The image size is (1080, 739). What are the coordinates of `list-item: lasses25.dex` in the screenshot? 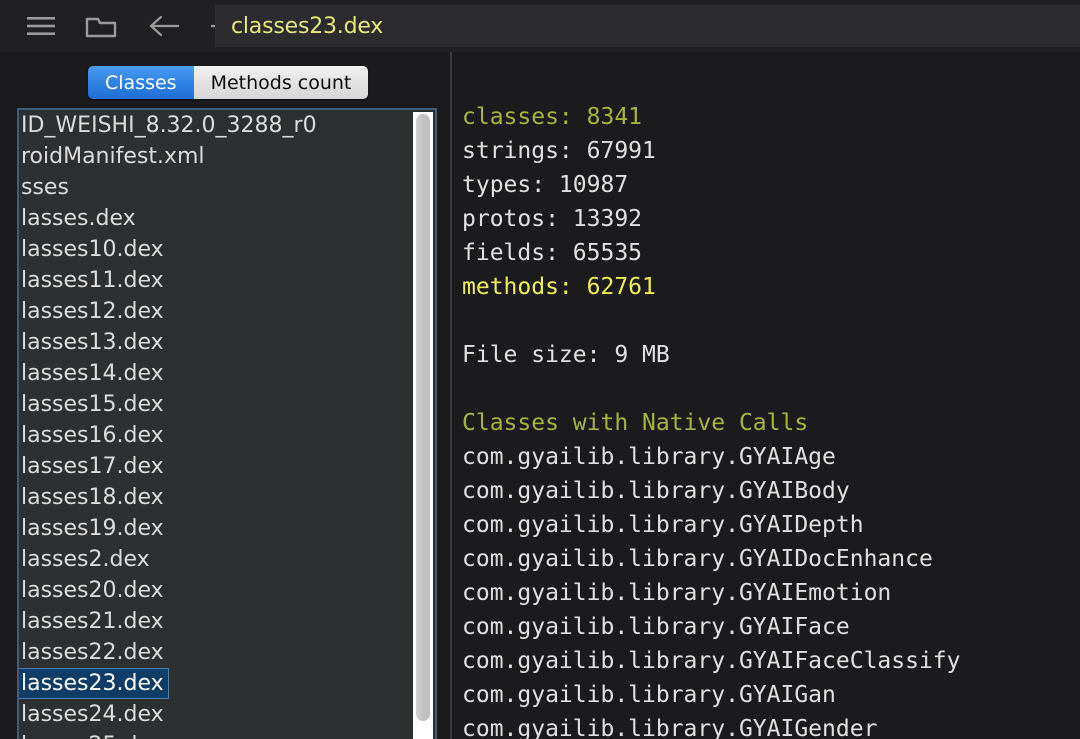 It's located at (217, 734).